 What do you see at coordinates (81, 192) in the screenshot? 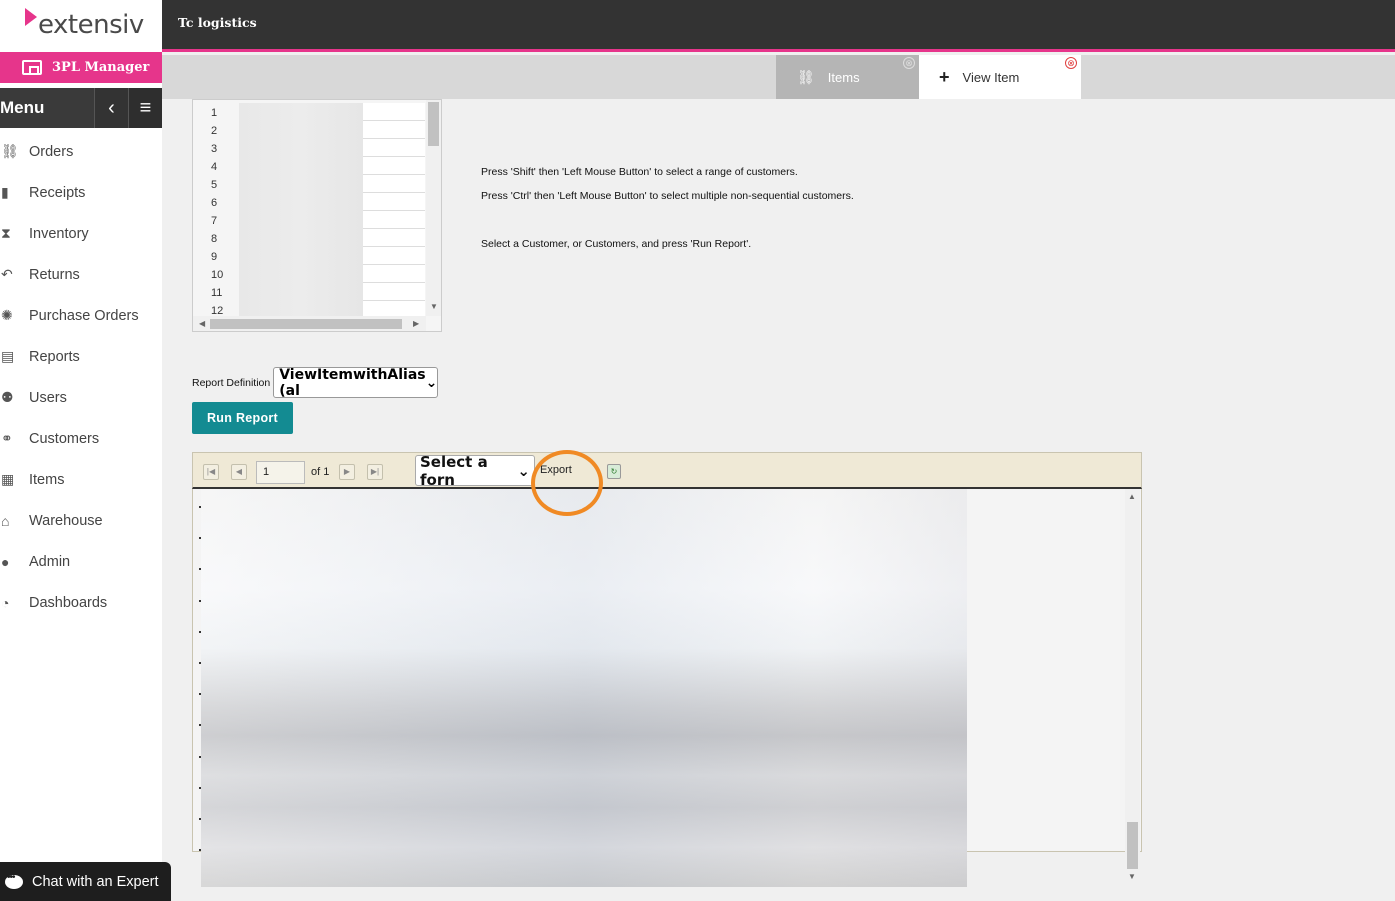
I see `sidebar-item-receipts: ▮ Receipts` at bounding box center [81, 192].